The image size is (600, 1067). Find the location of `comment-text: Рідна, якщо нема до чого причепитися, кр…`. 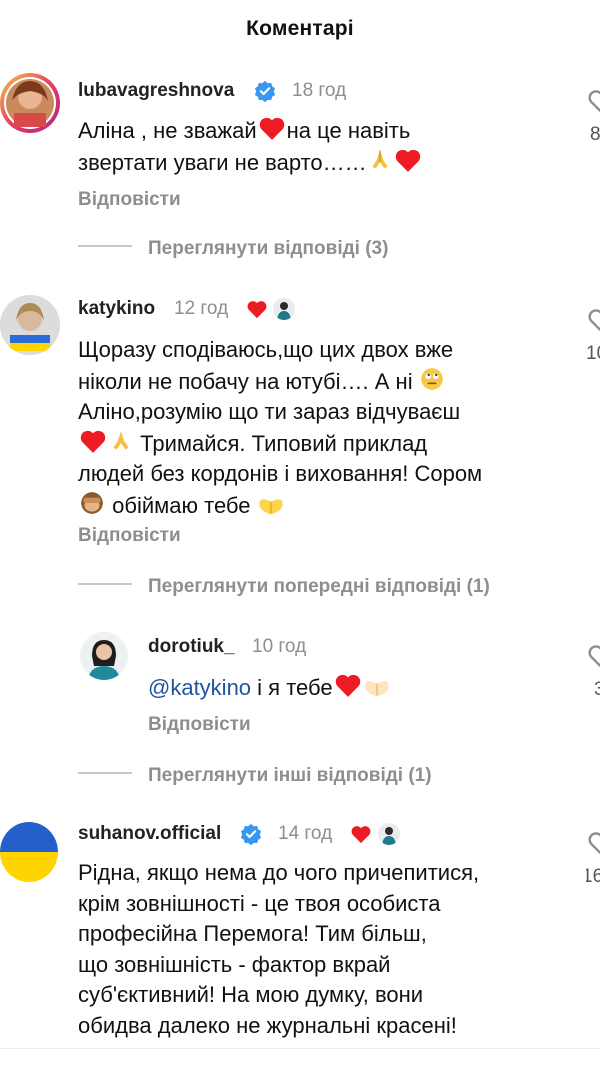

comment-text: Рідна, якщо нема до чого причепитися, кр… is located at coordinates (279, 949).